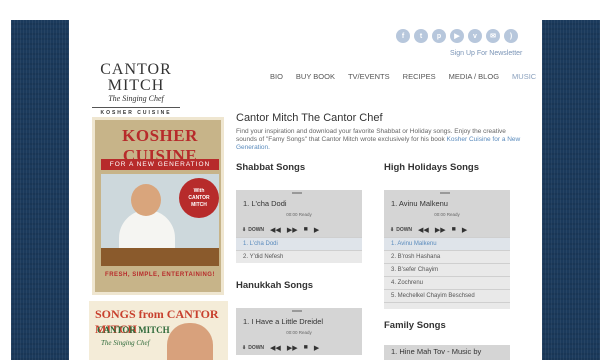 The height and width of the screenshot is (360, 600). Describe the element at coordinates (475, 36) in the screenshot. I see `vimeo-icon: v` at that location.